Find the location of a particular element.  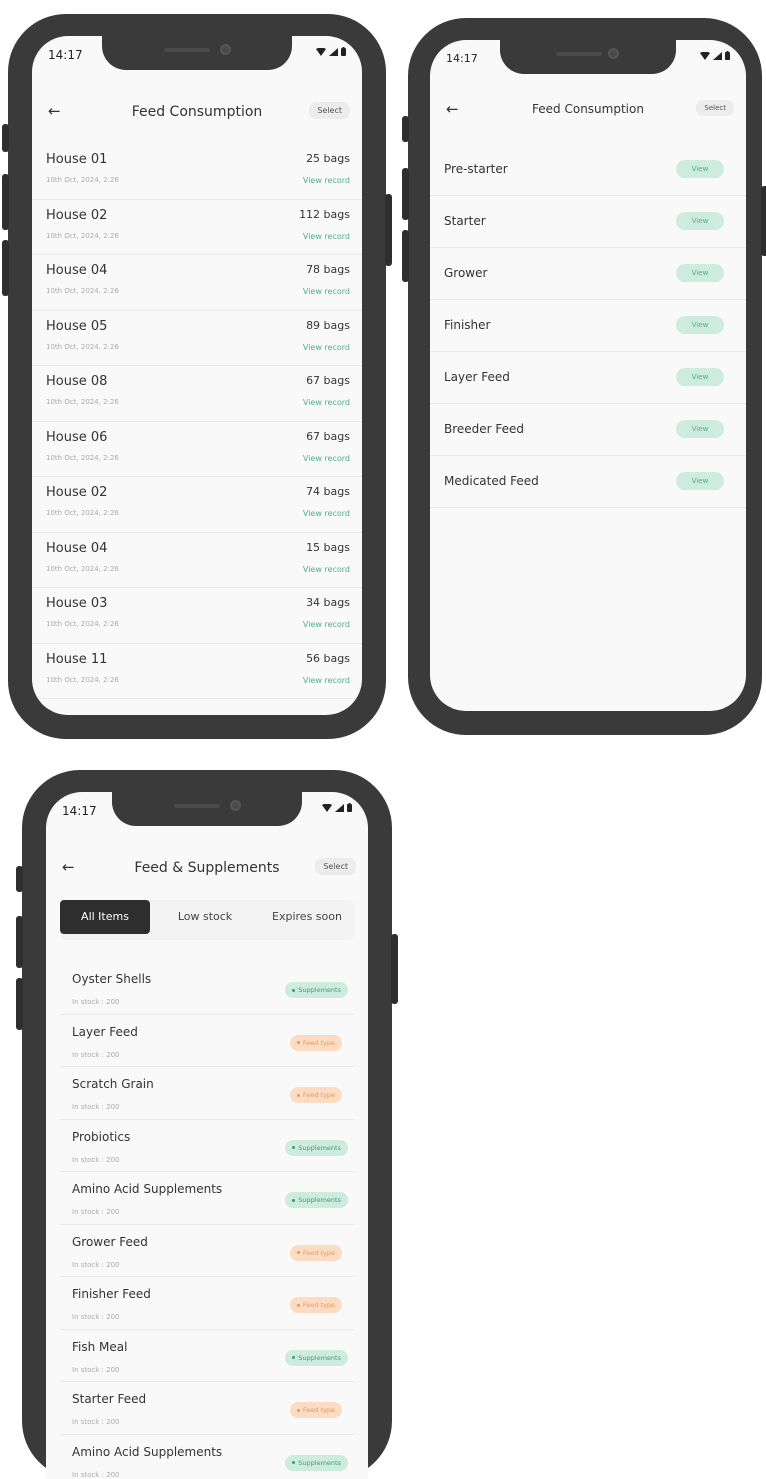

list-item: Medicated Feed View is located at coordinates (588, 482).